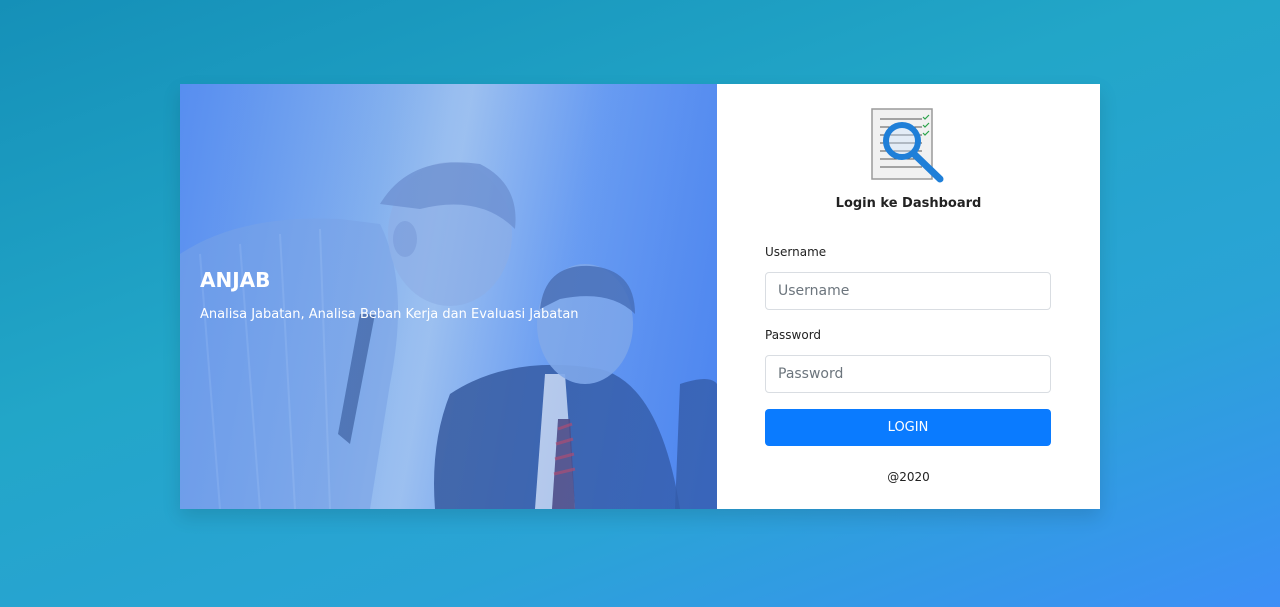  I want to click on app-title: ANJAB, so click(235, 280).